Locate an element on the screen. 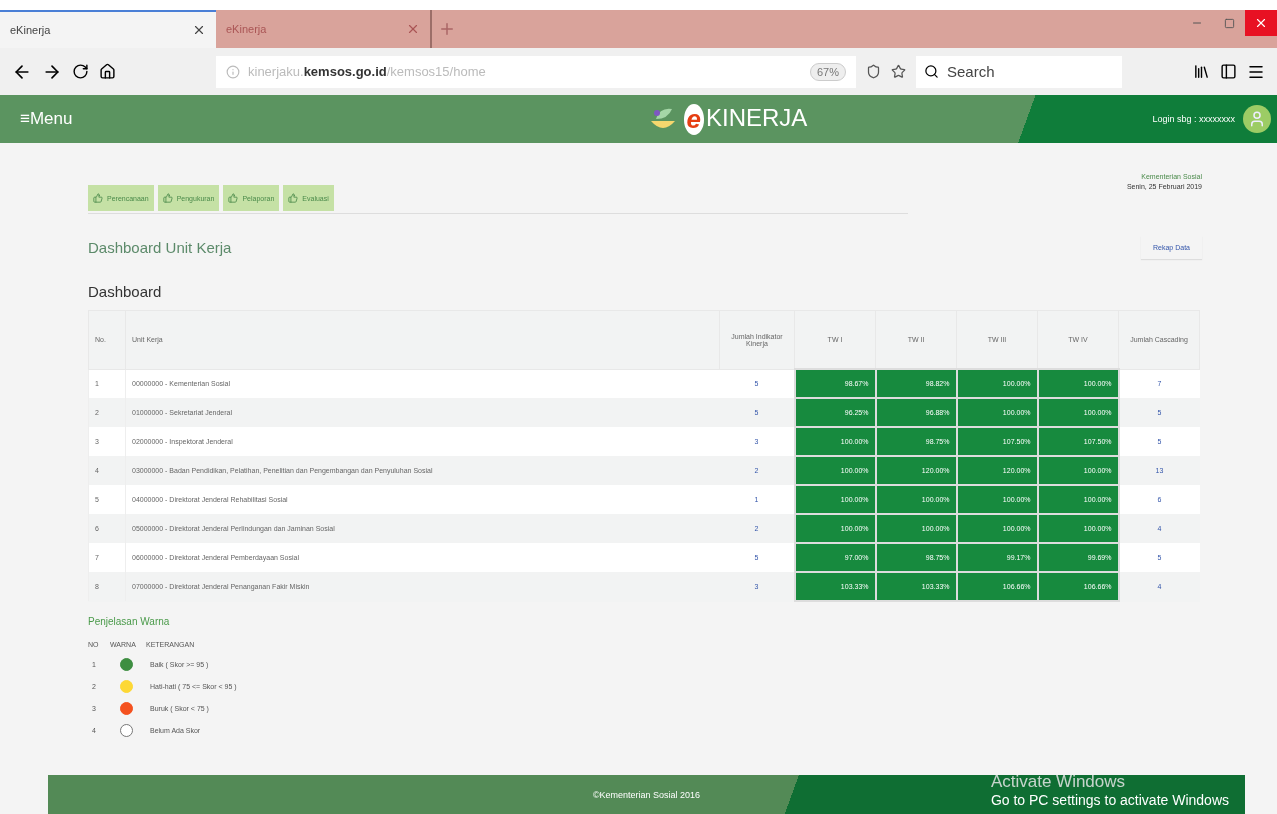 This screenshot has width=1277, height=814. activation-title: Activate Windows is located at coordinates (1058, 782).